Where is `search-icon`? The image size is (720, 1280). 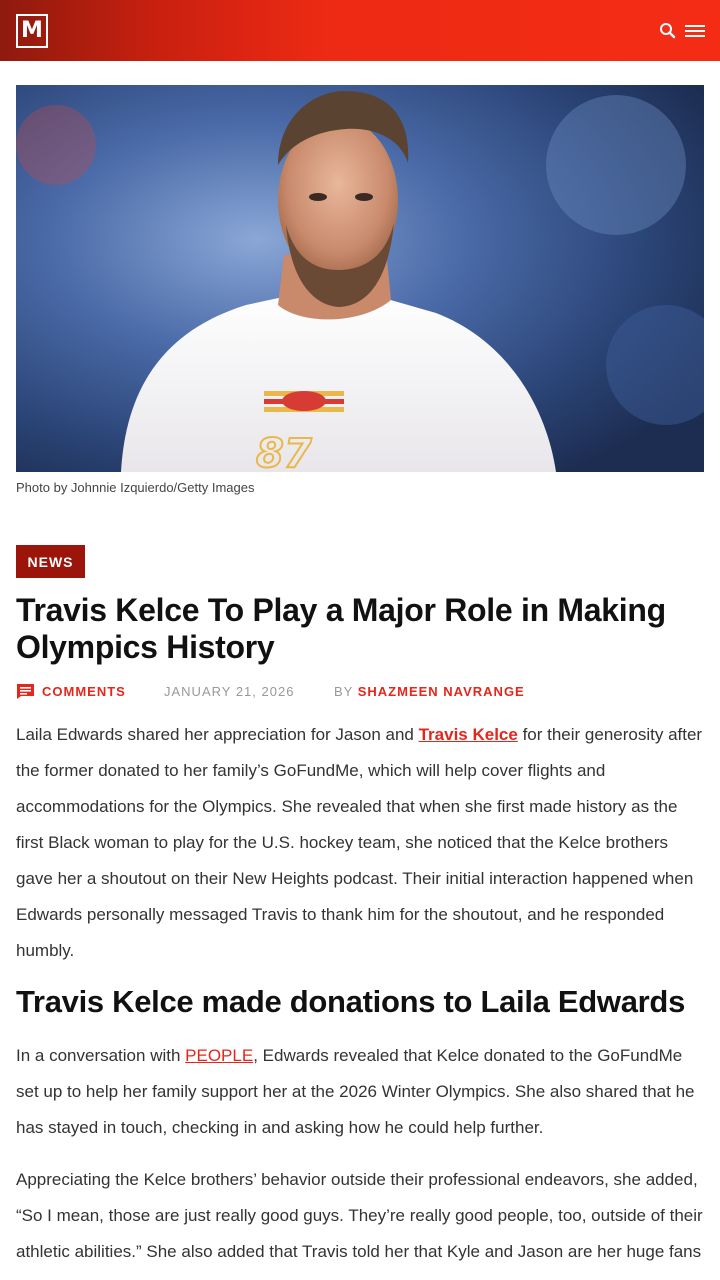
search-icon is located at coordinates (668, 31).